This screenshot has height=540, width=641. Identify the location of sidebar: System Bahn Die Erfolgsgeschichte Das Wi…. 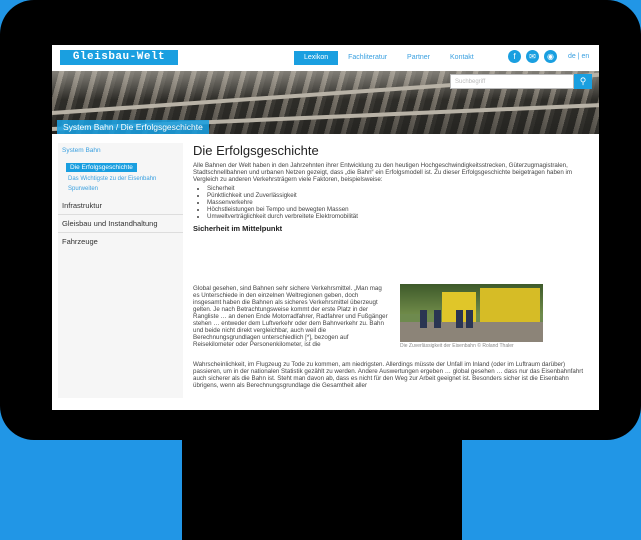
(120, 270).